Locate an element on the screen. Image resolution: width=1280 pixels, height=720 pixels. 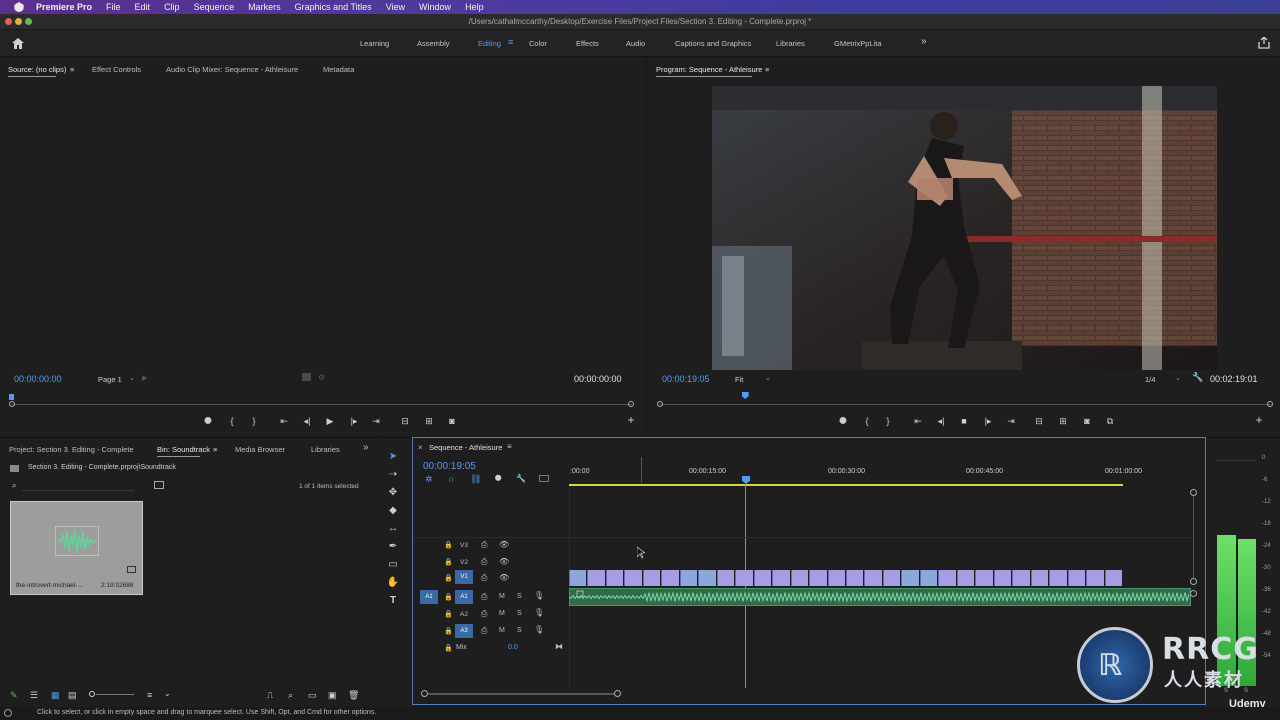
source-zoom-handle-left is located at coordinates (12, 404).